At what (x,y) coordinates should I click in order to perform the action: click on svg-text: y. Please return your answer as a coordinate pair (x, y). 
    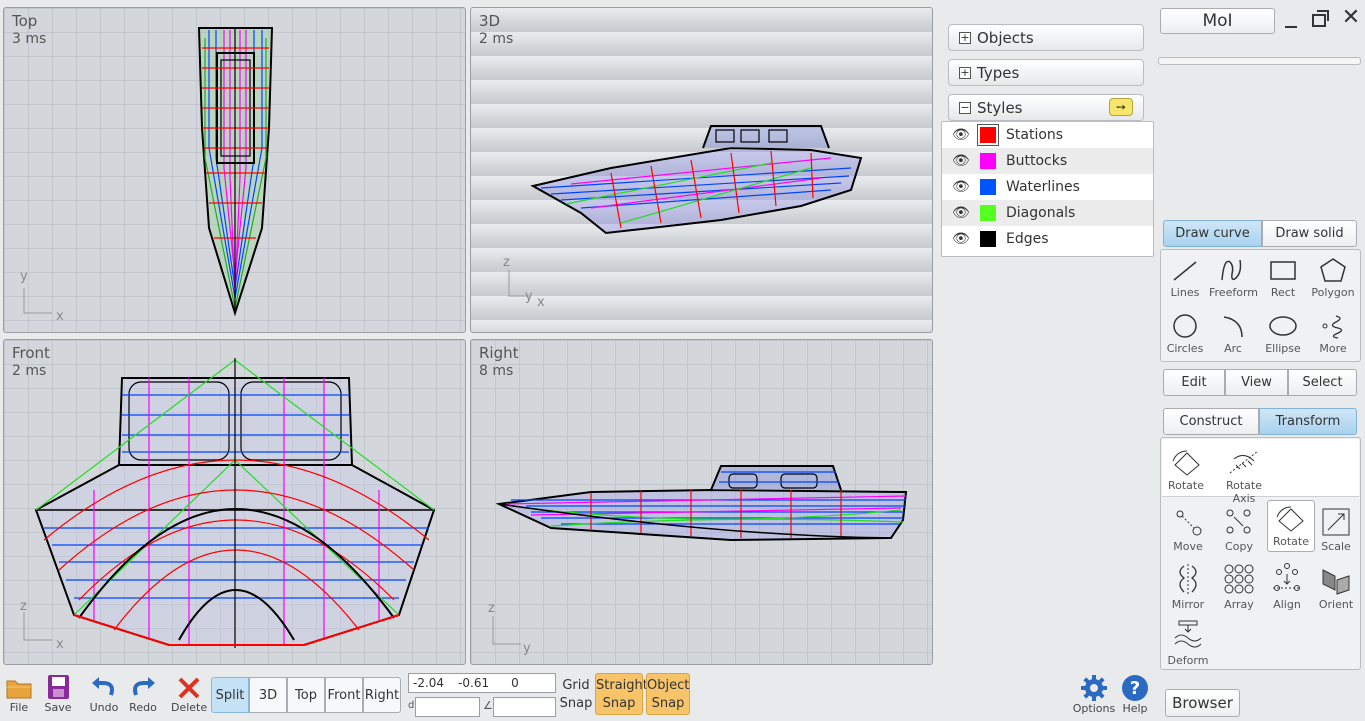
    Looking at the image, I should click on (24, 276).